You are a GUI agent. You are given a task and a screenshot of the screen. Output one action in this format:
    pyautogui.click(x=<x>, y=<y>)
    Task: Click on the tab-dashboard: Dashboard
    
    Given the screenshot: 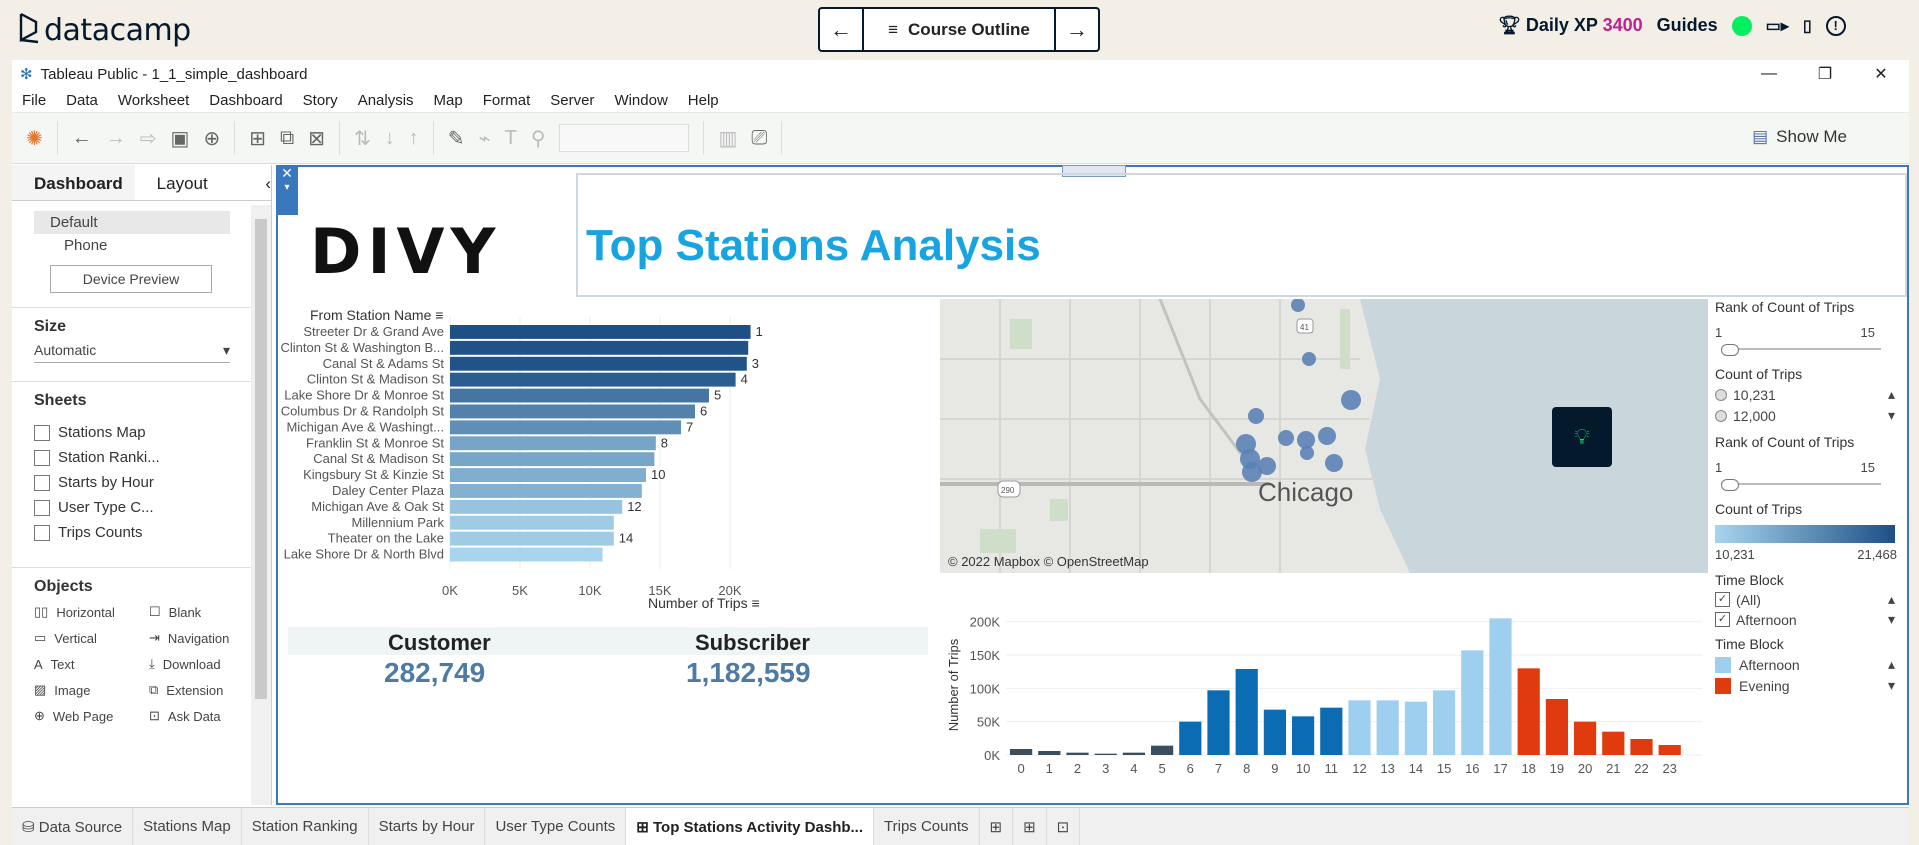 What is the action you would take?
    pyautogui.click(x=73, y=182)
    